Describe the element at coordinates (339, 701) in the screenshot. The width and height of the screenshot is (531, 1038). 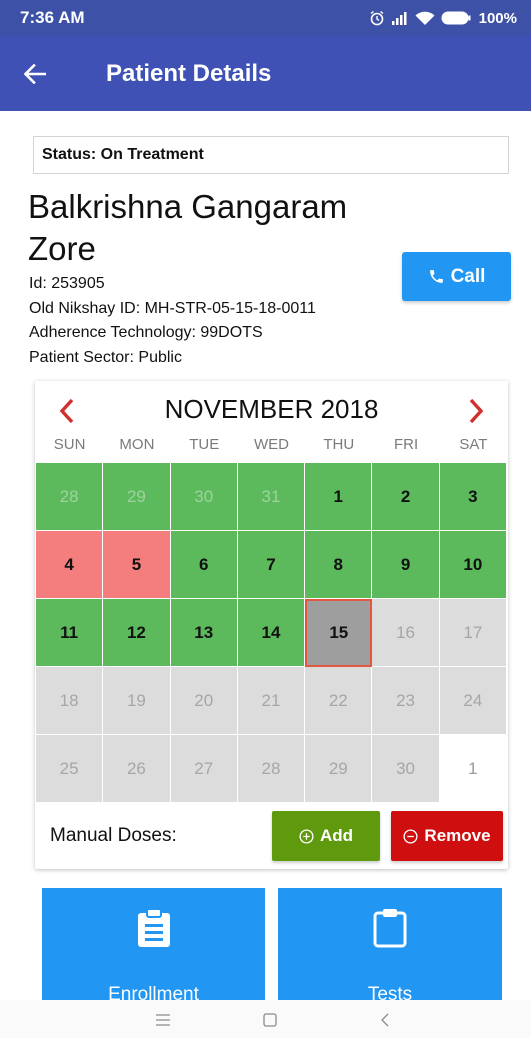
I see `calendar-day: 22` at that location.